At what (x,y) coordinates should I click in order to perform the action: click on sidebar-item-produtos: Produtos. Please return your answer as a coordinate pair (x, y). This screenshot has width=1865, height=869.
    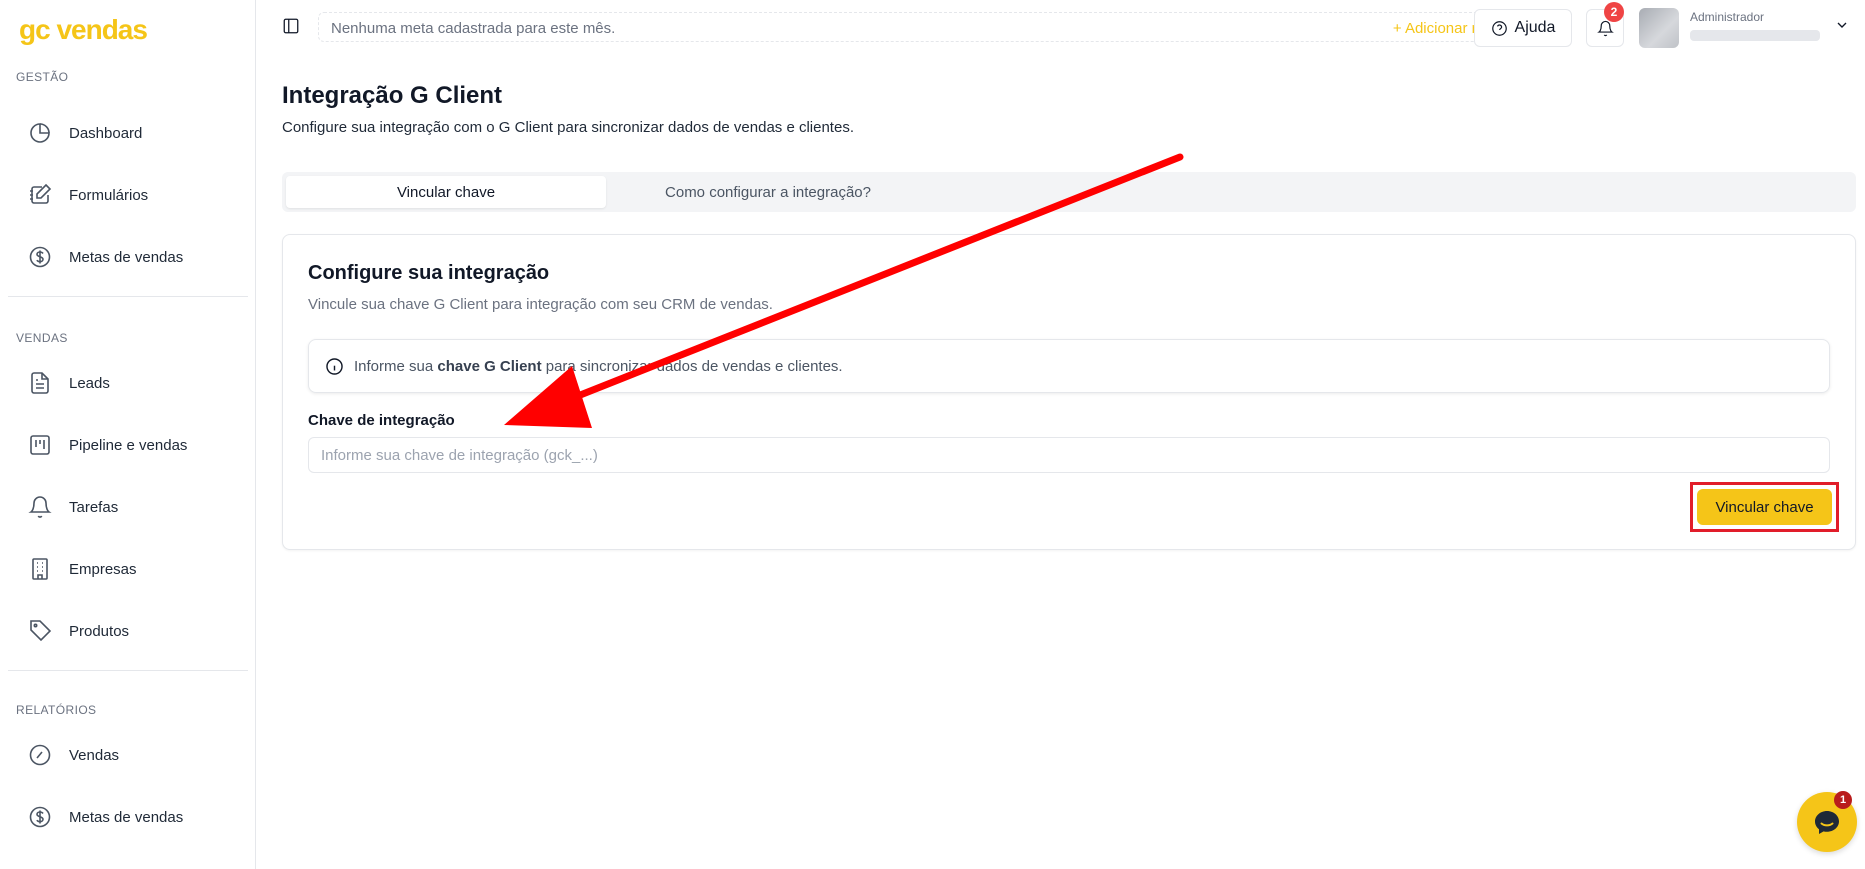
    Looking at the image, I should click on (128, 631).